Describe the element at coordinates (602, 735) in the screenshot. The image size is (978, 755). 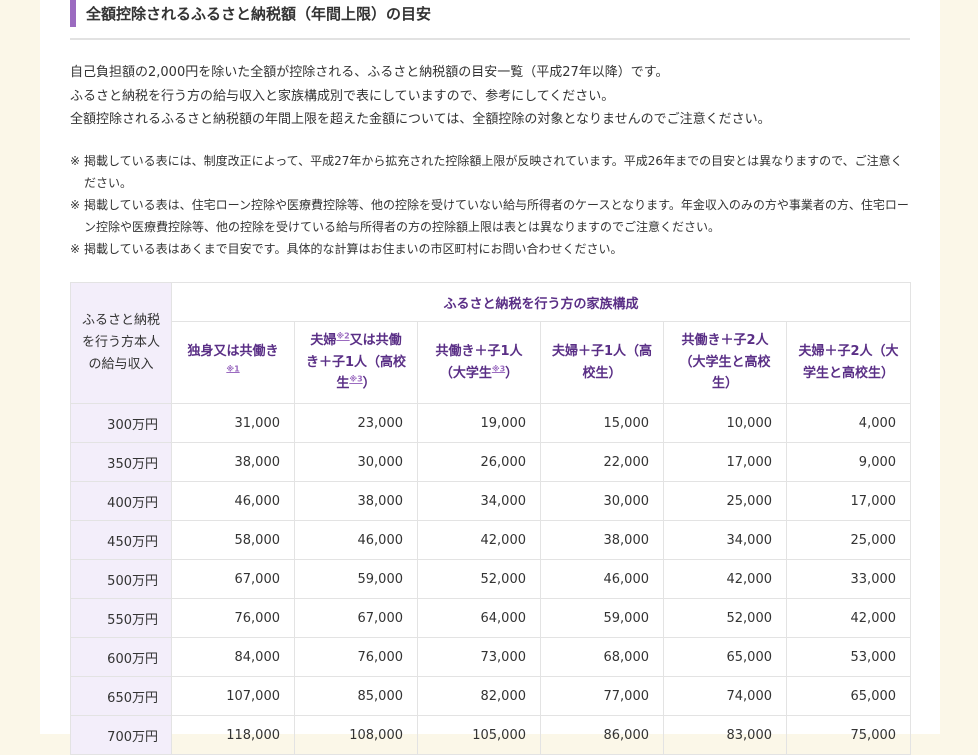
I see `value-cell: 86,000` at that location.